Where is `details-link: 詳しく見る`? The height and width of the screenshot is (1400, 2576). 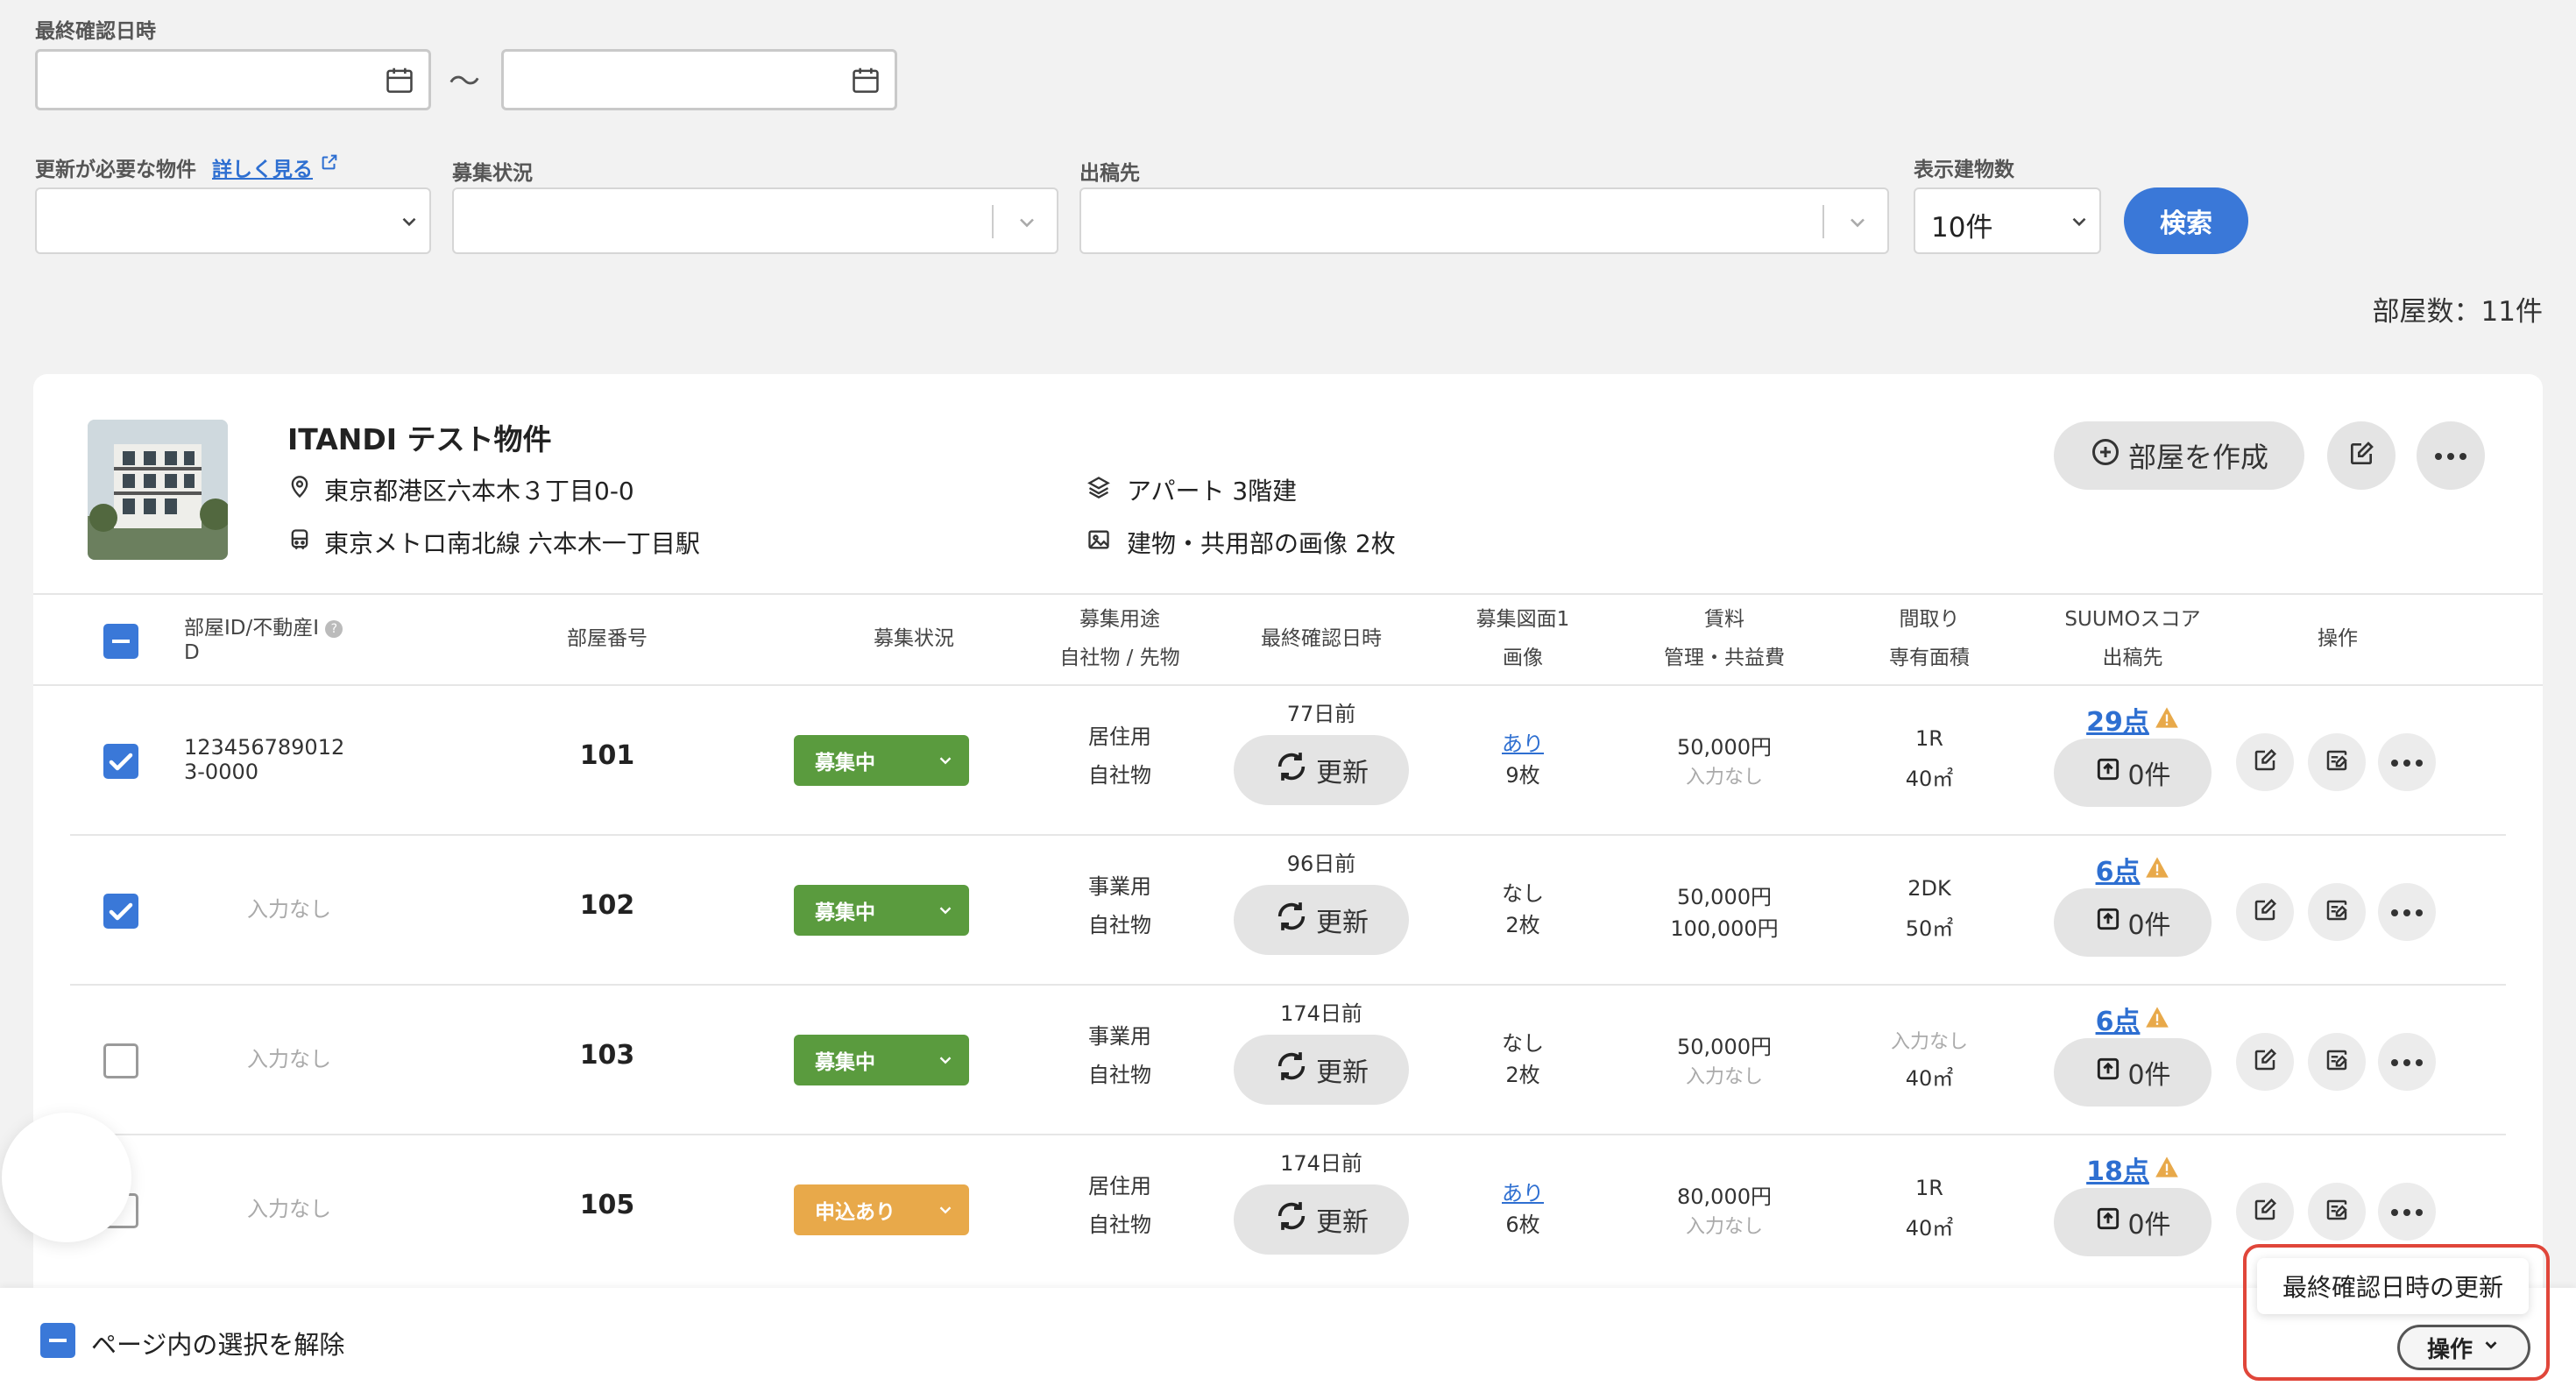
details-link: 詳しく見る is located at coordinates (262, 170).